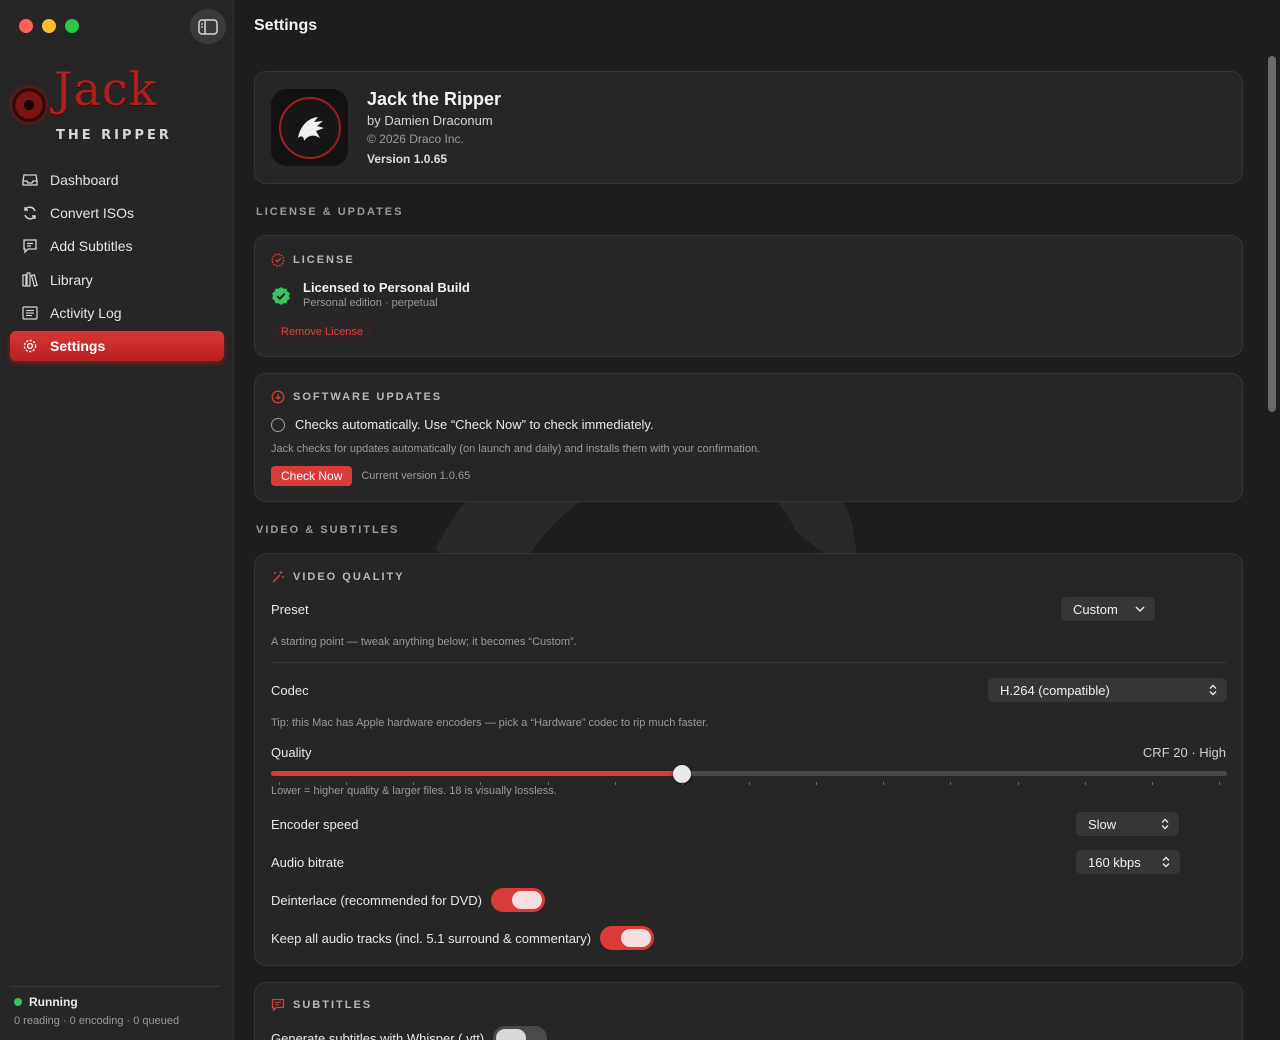  I want to click on status-detail: 0 reading · 0 encoding · 0 queued, so click(97, 1021).